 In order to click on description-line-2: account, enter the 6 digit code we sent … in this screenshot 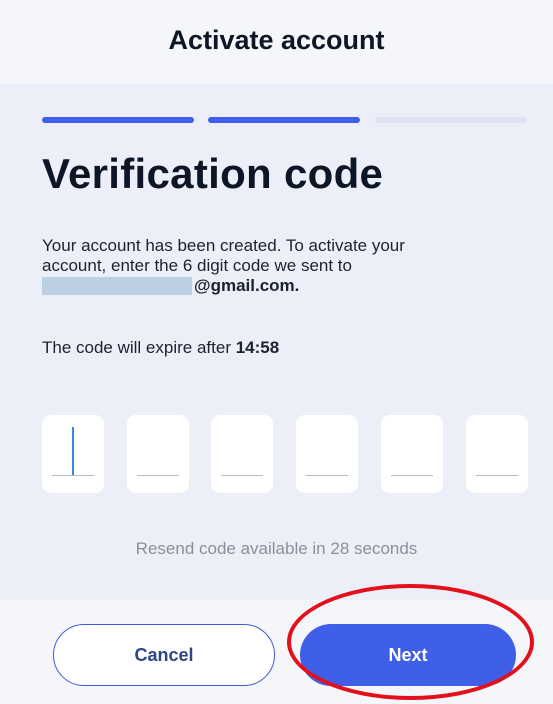, I will do `click(197, 265)`.